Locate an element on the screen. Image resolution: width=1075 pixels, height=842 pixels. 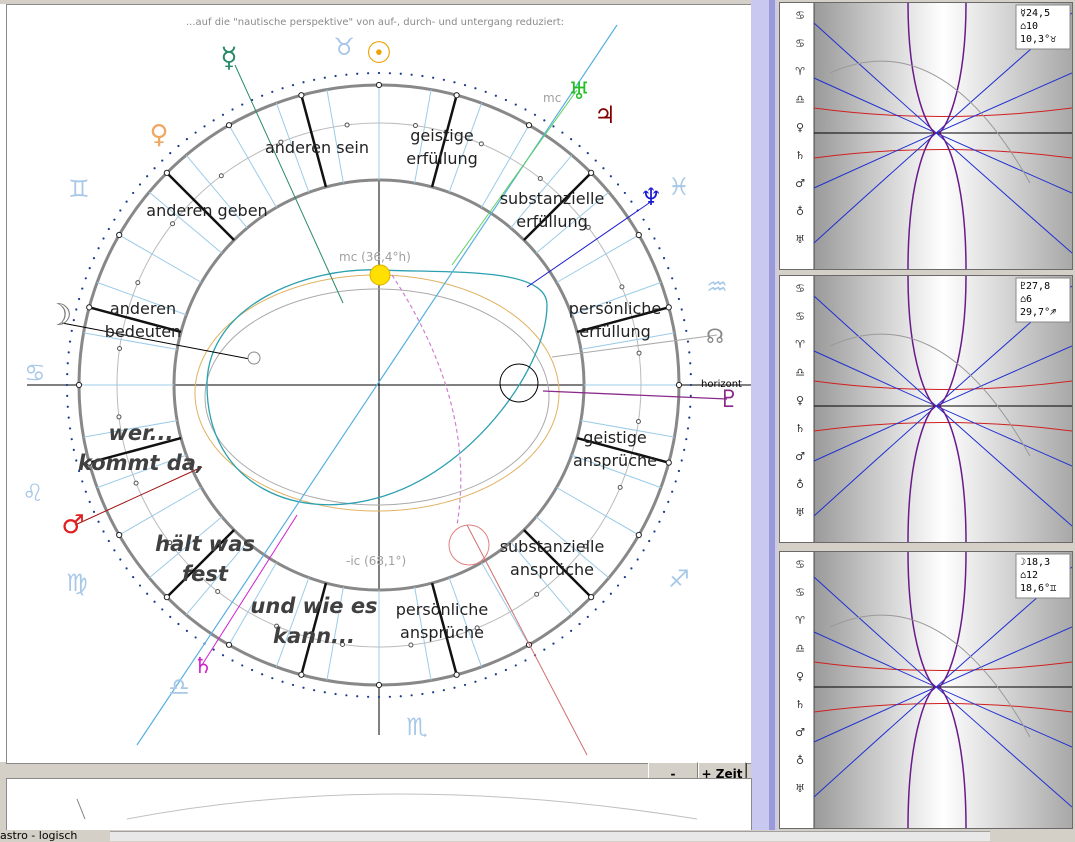
focus-circle is located at coordinates (519, 383).